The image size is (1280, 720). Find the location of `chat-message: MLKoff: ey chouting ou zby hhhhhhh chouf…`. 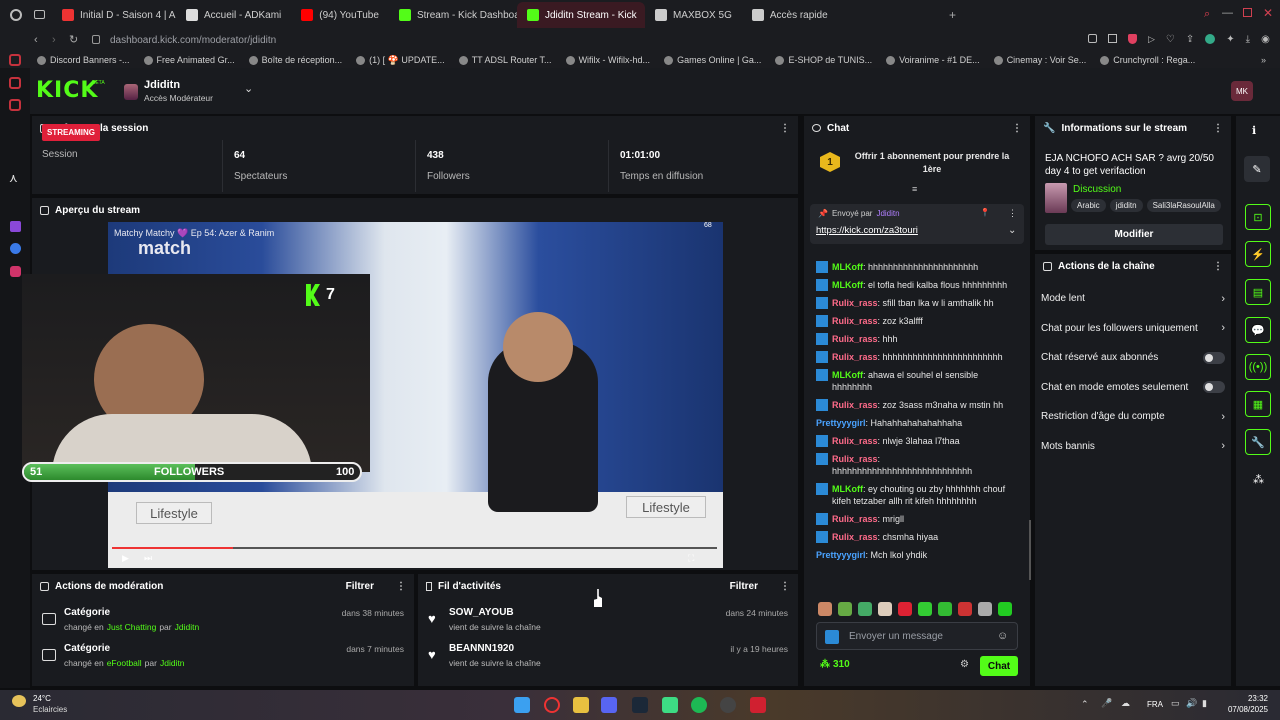

chat-message: MLKoff: ey chouting ou zby hhhhhhh chouf… is located at coordinates (915, 495).